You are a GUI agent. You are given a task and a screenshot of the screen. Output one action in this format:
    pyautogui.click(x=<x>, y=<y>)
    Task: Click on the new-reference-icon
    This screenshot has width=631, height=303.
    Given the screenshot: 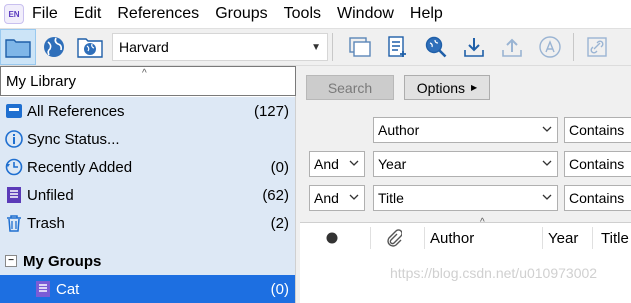 What is the action you would take?
    pyautogui.click(x=398, y=47)
    